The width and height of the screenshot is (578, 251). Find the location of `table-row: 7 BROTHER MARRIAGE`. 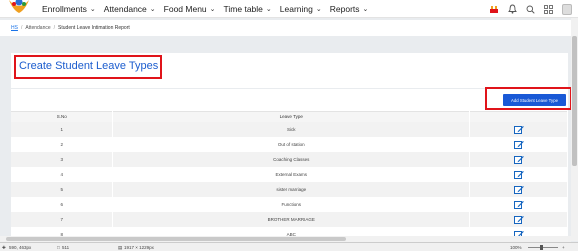

table-row: 7 BROTHER MARRIAGE is located at coordinates (289, 219).